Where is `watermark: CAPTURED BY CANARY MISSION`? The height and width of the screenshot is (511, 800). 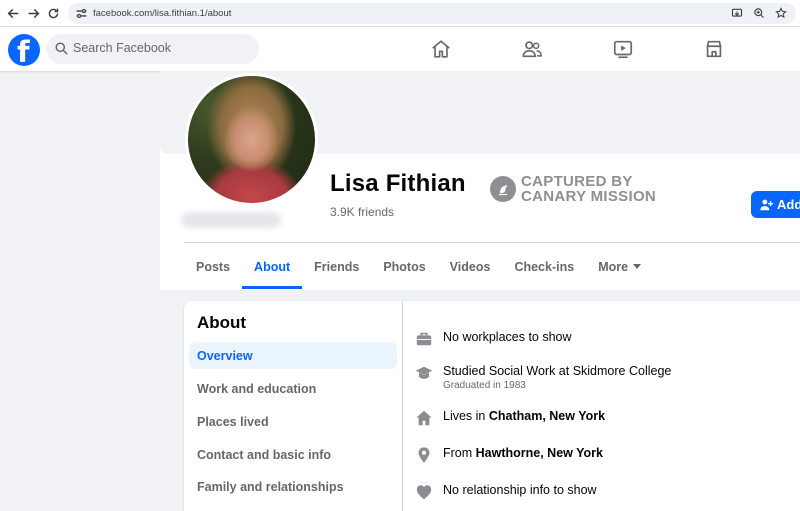
watermark: CAPTURED BY CANARY MISSION is located at coordinates (573, 189).